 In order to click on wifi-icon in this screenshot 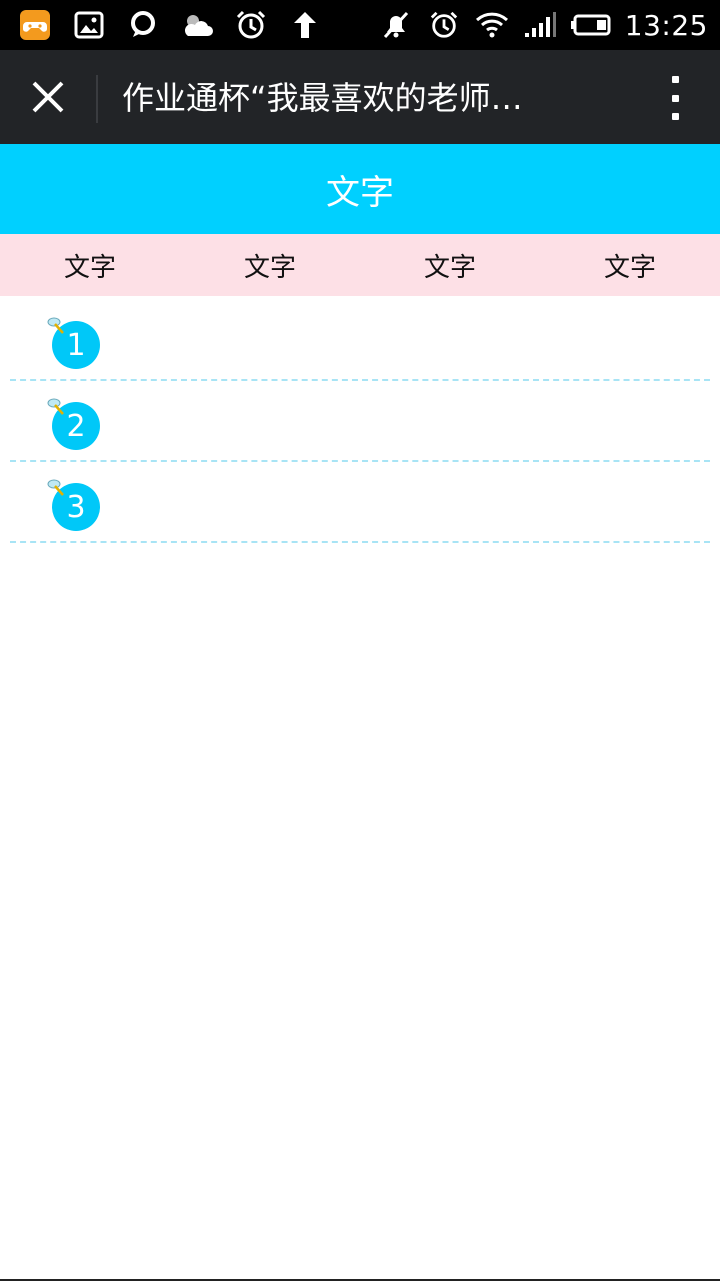, I will do `click(492, 25)`.